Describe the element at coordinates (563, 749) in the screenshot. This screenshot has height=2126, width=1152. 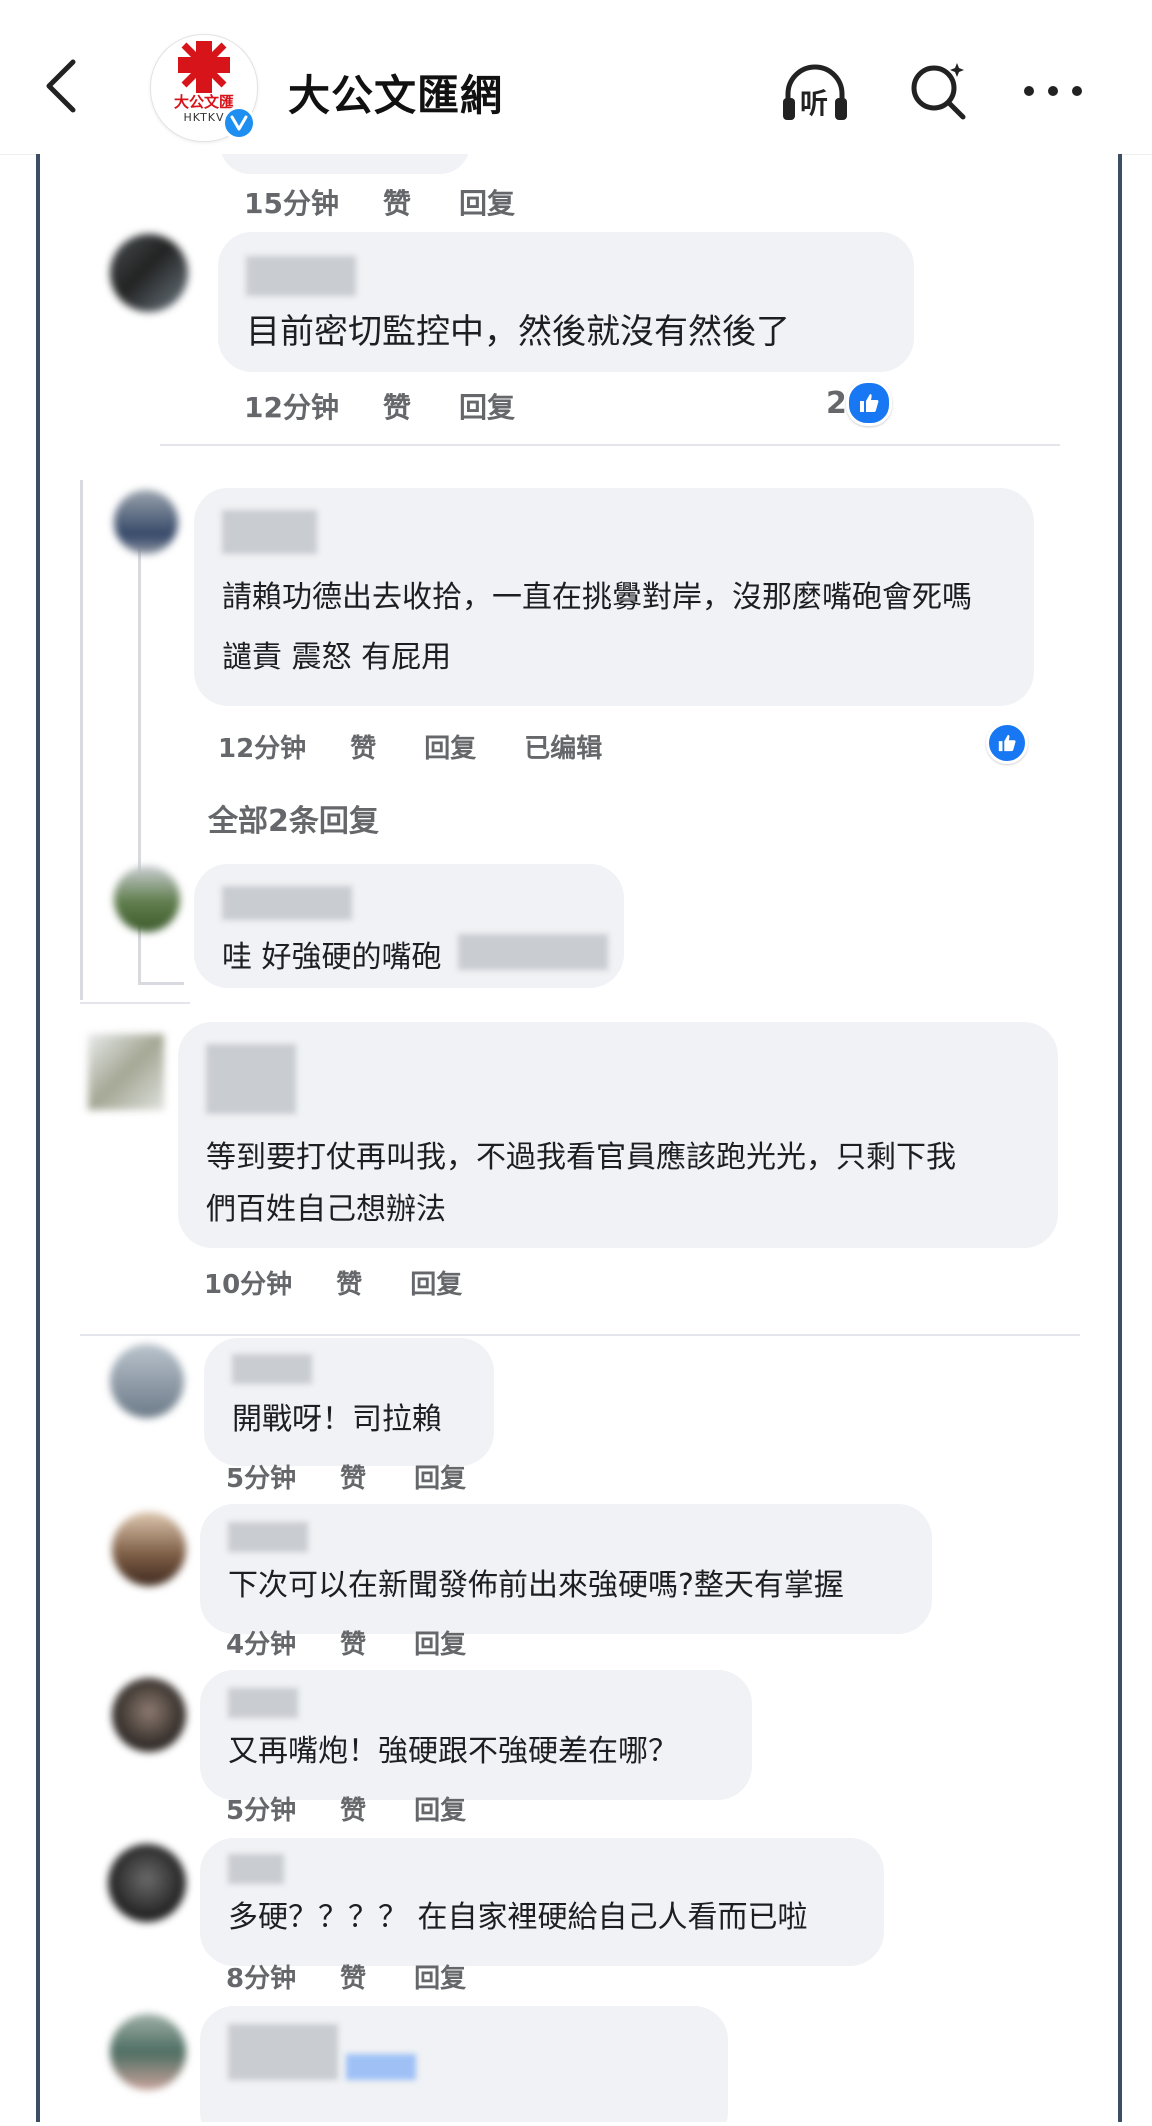
I see `edited-label: 已编辑` at that location.